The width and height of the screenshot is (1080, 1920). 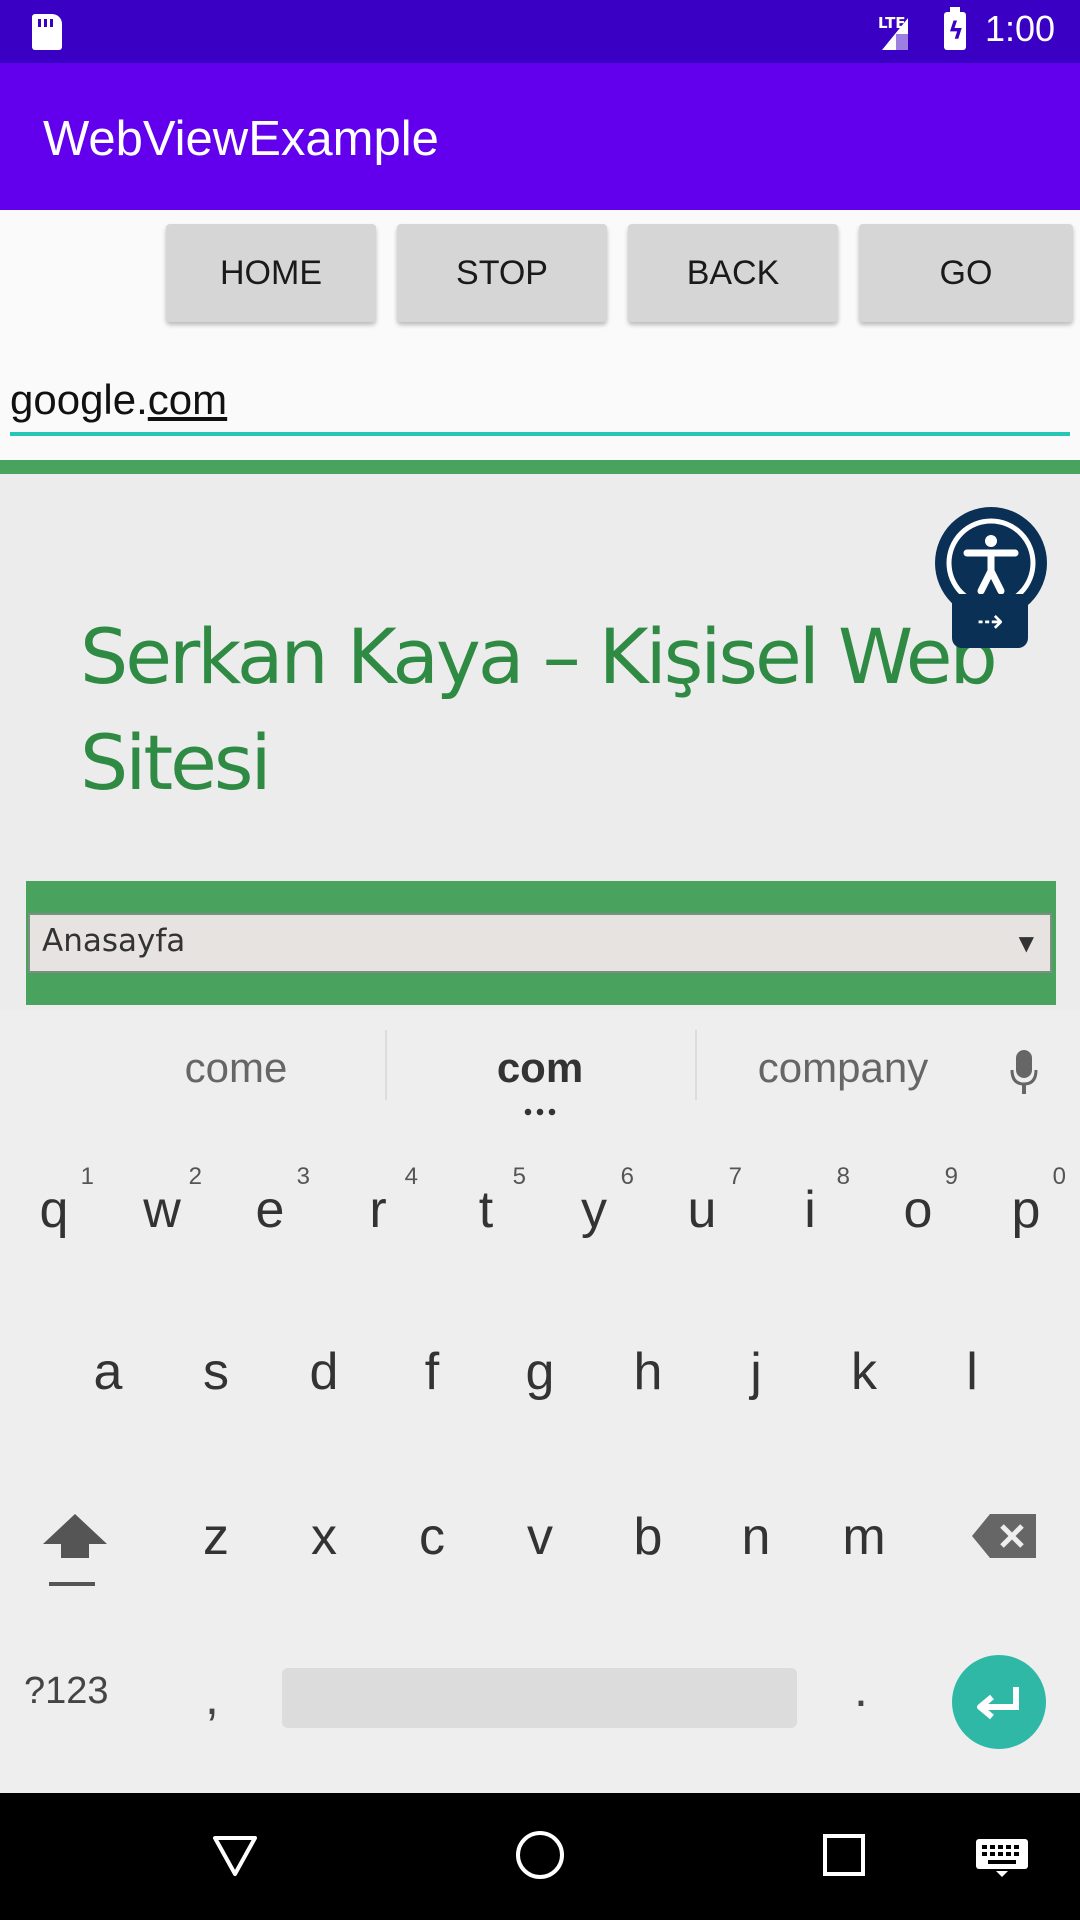 I want to click on more-suggestions-icon, so click(x=540, y=1112).